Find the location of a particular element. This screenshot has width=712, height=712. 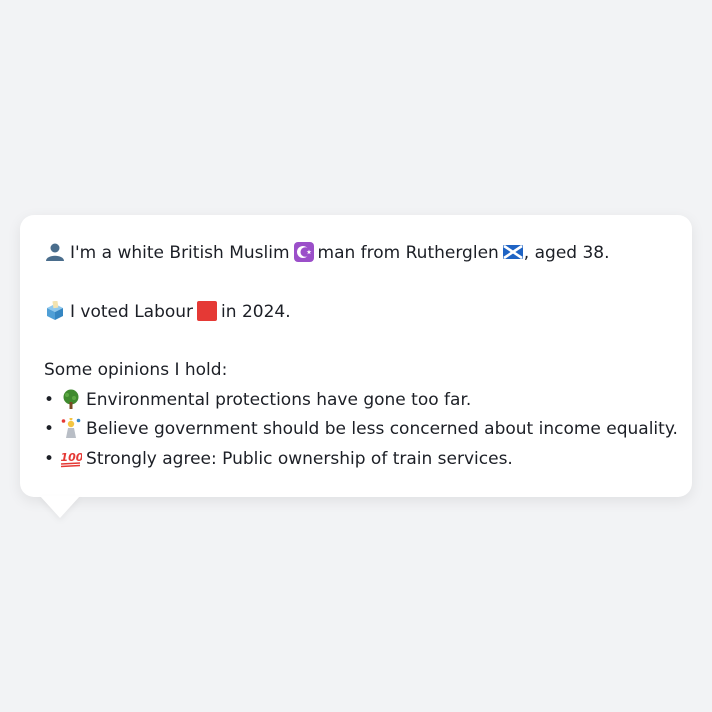

intro-text-part3: , aged 38. is located at coordinates (566, 253).